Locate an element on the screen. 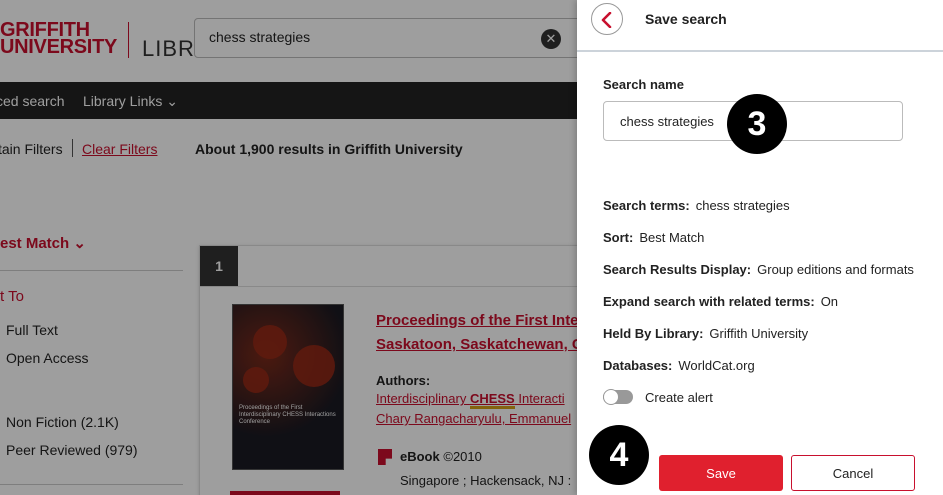  search-terms-row: Search terms: chess strategies is located at coordinates (696, 205).